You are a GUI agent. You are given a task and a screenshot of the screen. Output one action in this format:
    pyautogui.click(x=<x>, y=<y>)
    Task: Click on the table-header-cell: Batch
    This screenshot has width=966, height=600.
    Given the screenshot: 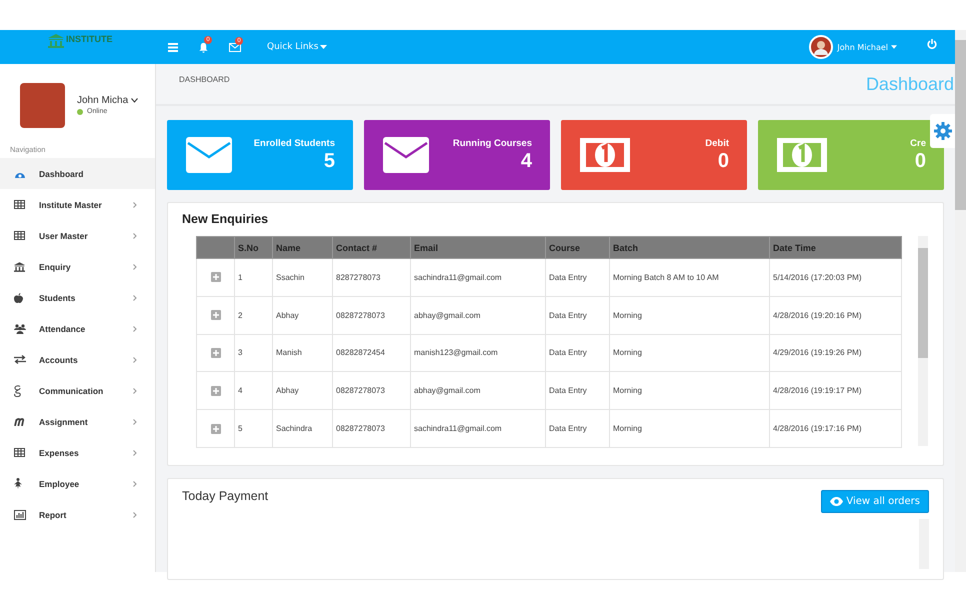 What is the action you would take?
    pyautogui.click(x=690, y=247)
    